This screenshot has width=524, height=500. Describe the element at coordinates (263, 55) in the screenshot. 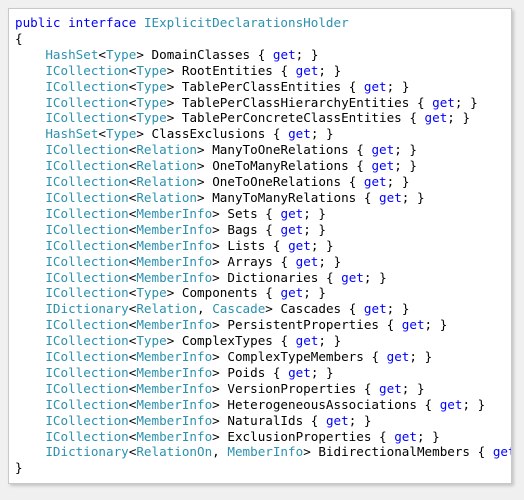

I see `code-line-member: HashSet<Type> DomainClasses { get; }` at that location.